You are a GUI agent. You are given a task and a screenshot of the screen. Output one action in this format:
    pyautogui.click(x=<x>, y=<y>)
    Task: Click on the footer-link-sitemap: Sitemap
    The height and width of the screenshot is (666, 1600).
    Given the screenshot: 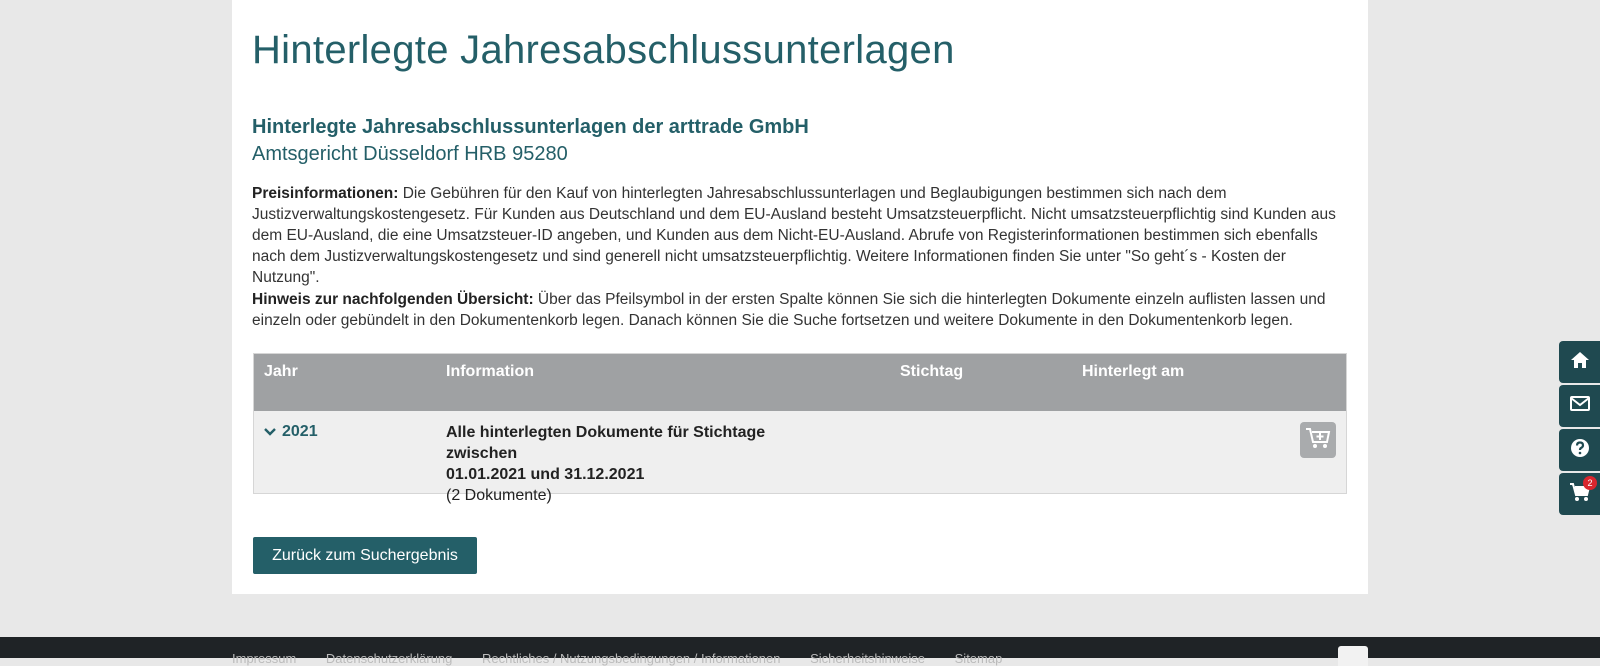 What is the action you would take?
    pyautogui.click(x=979, y=658)
    